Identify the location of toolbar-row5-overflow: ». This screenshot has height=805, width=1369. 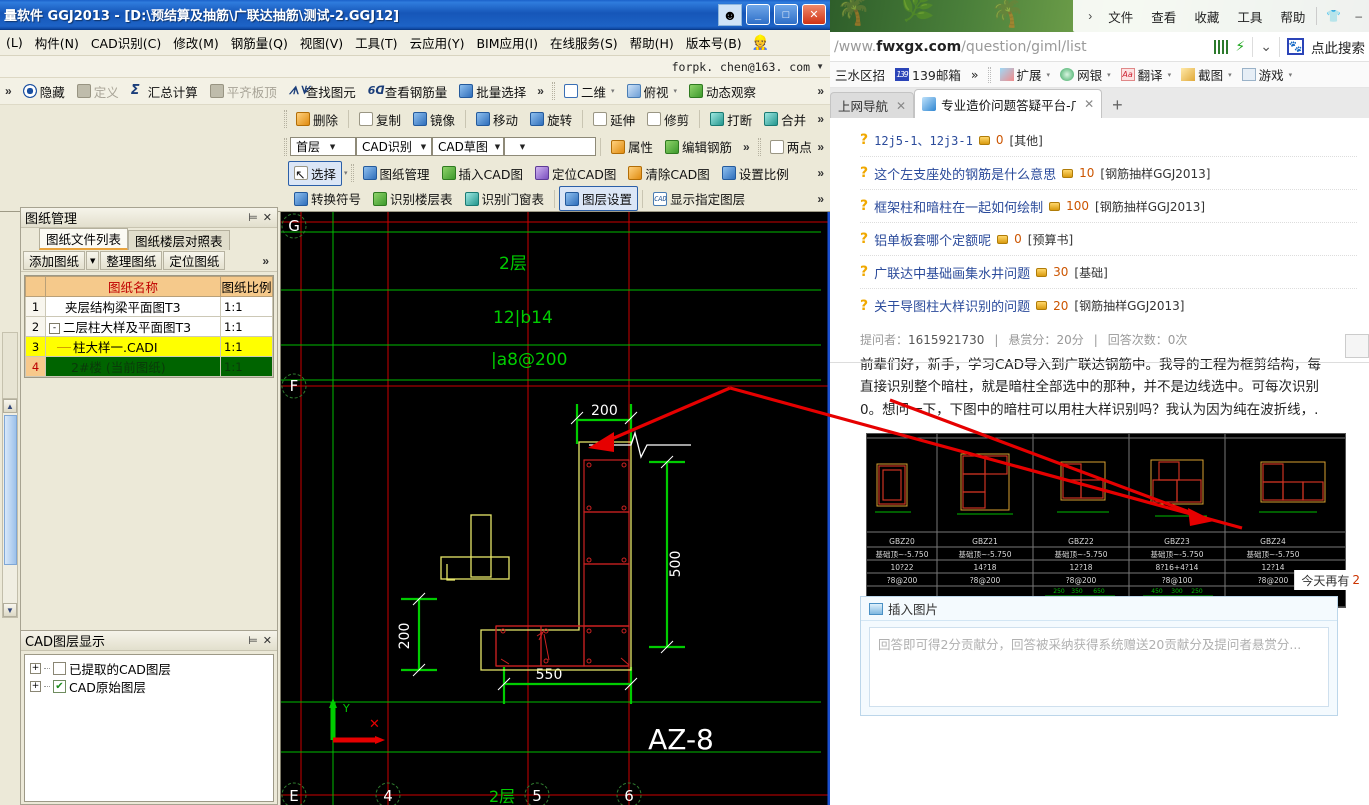
(820, 199).